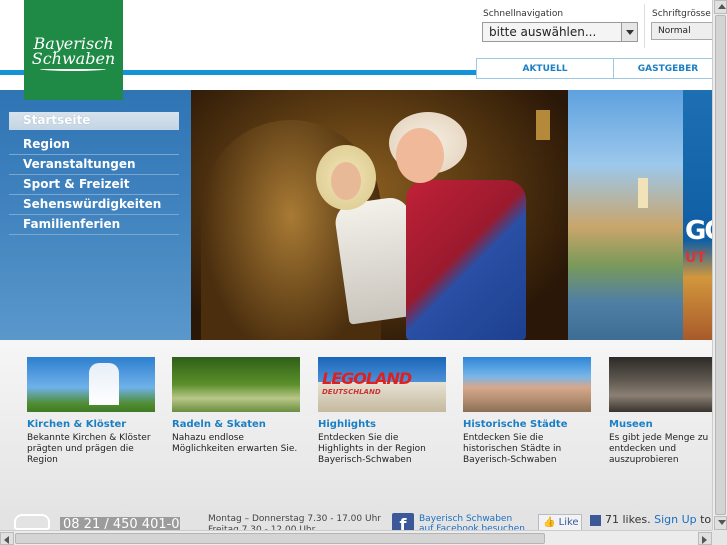 This screenshot has height=545, width=727. Describe the element at coordinates (73, 69) in the screenshot. I see `logo-swoosh` at that location.